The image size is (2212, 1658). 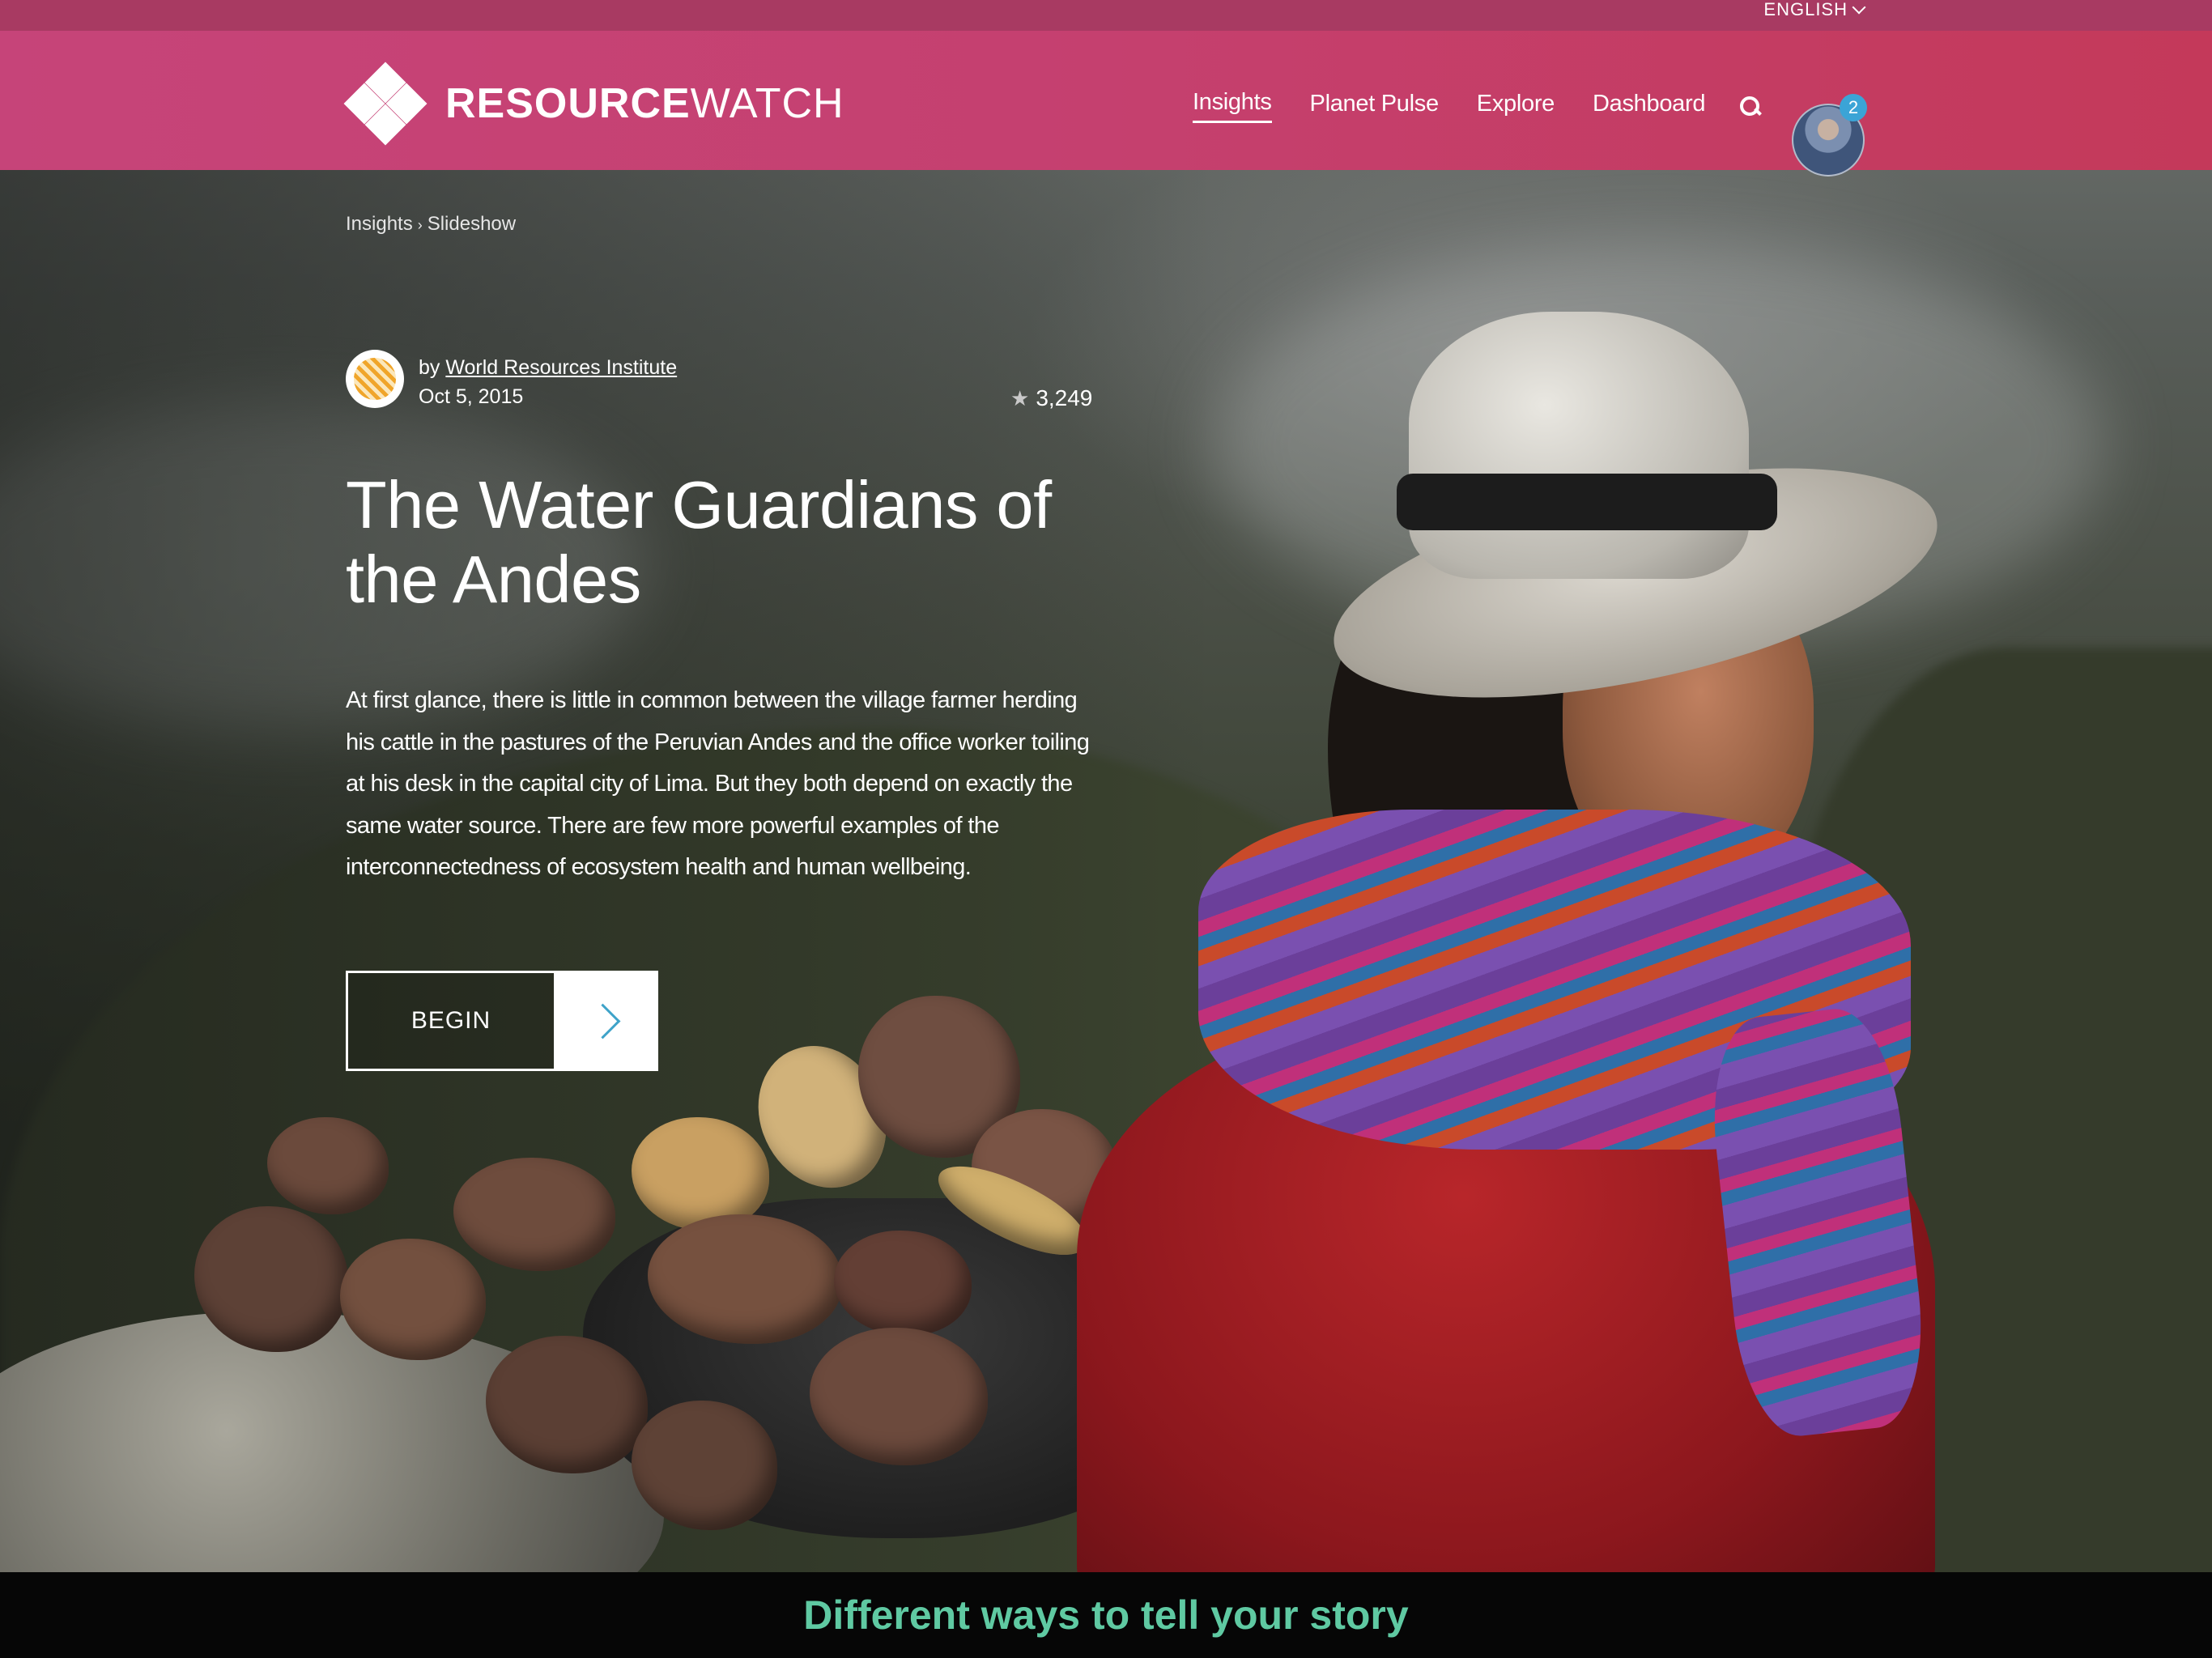 What do you see at coordinates (1587, 502) in the screenshot?
I see `hat-band` at bounding box center [1587, 502].